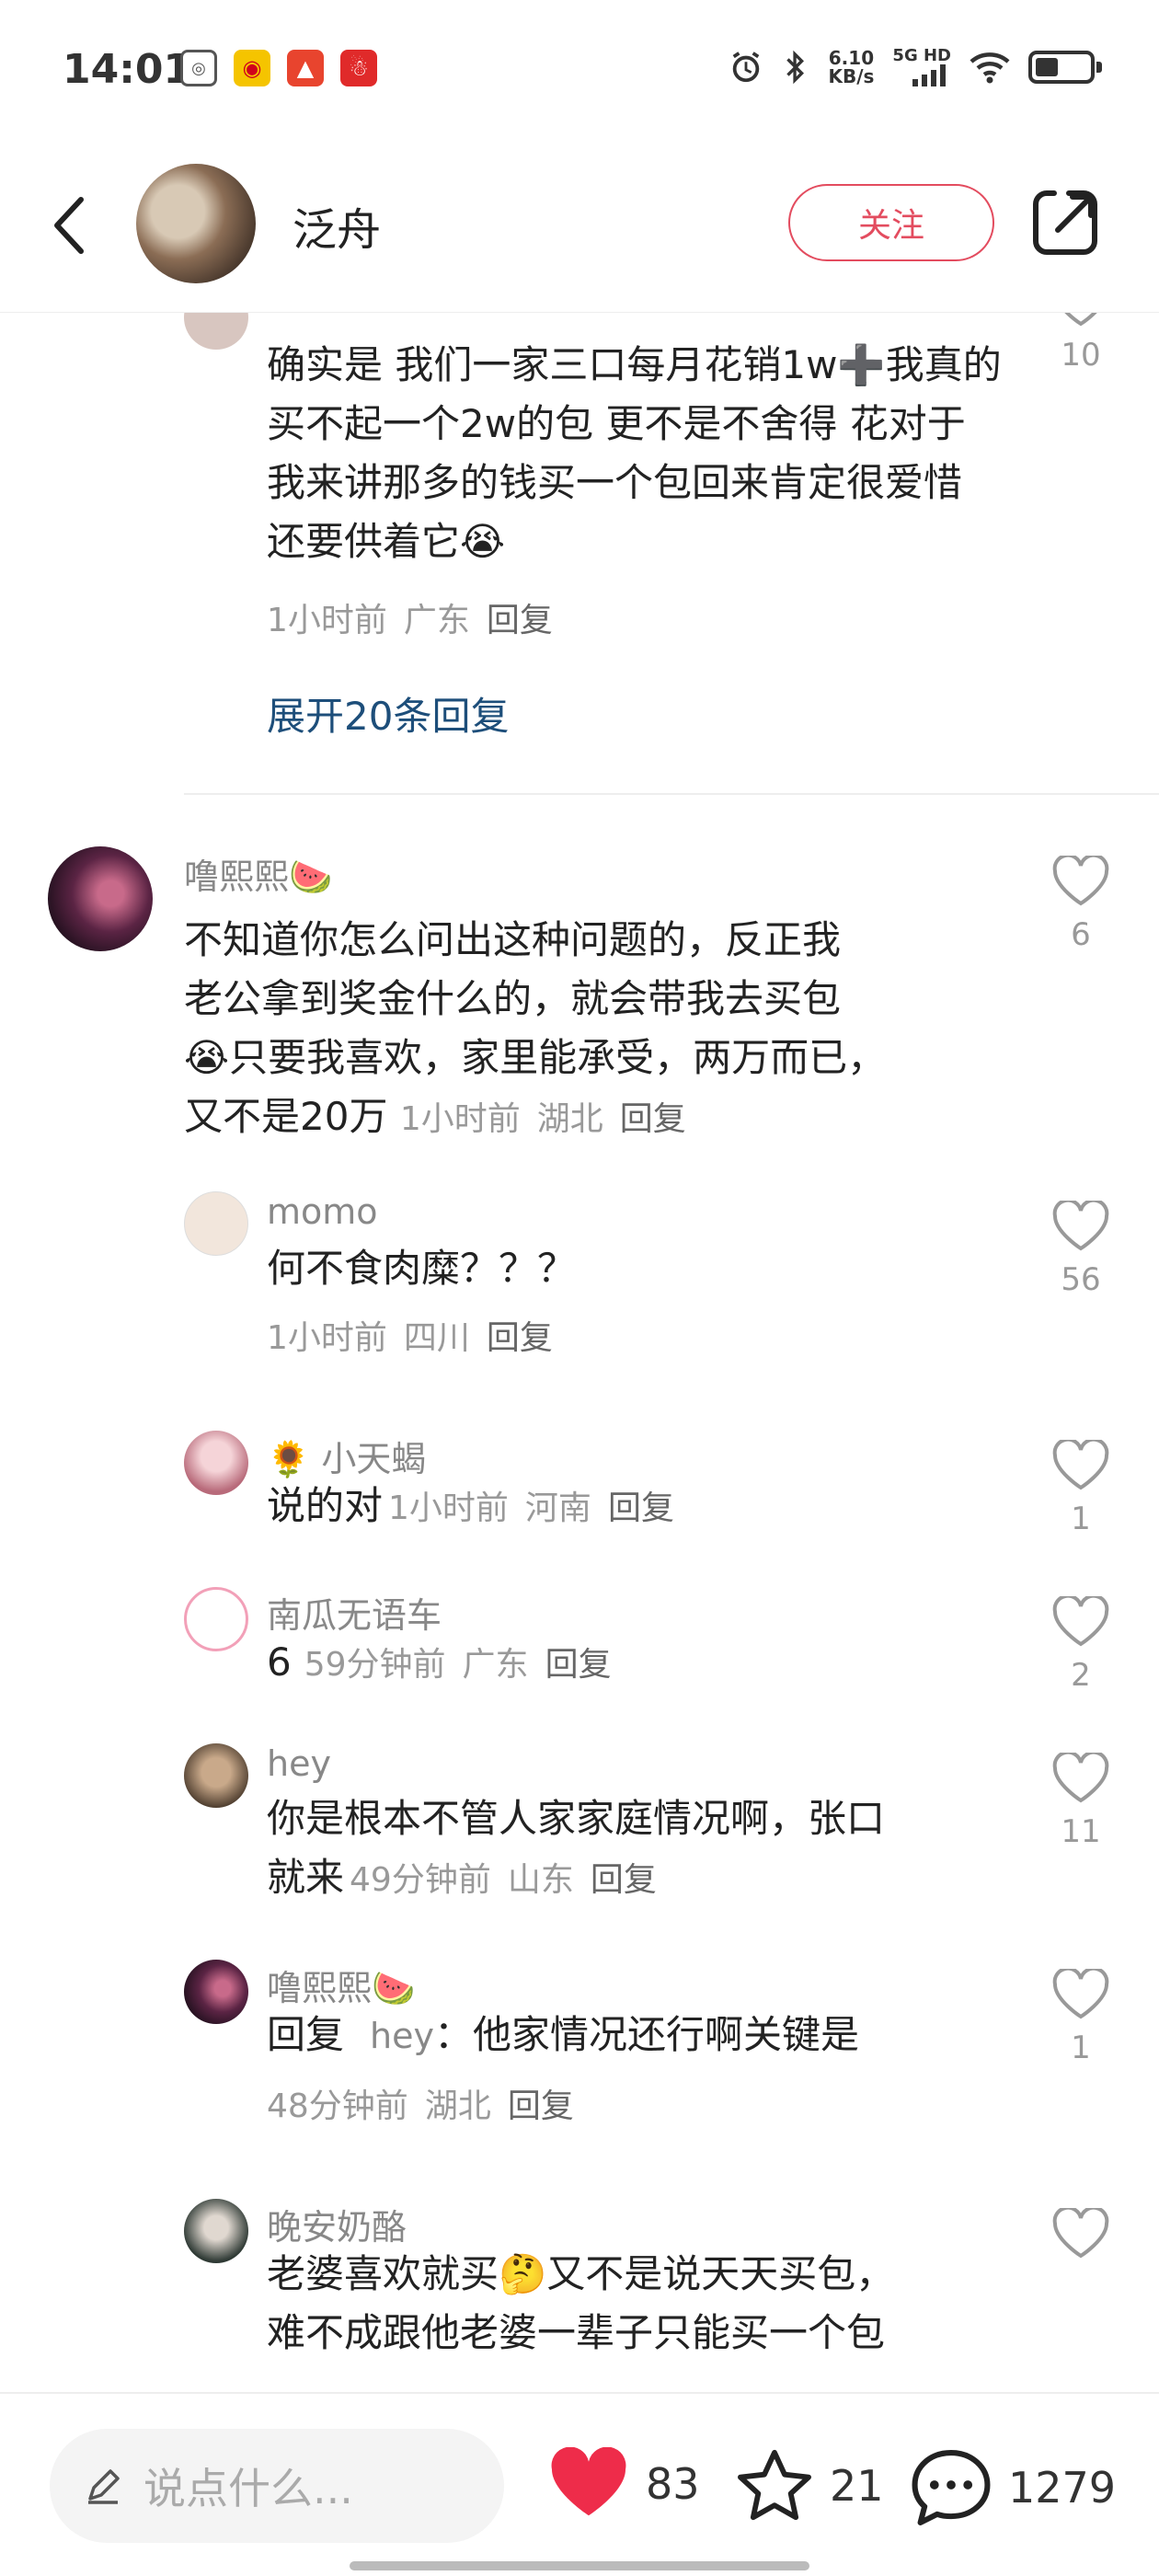 The image size is (1159, 2576). Describe the element at coordinates (746, 67) in the screenshot. I see `alarm-icon` at that location.